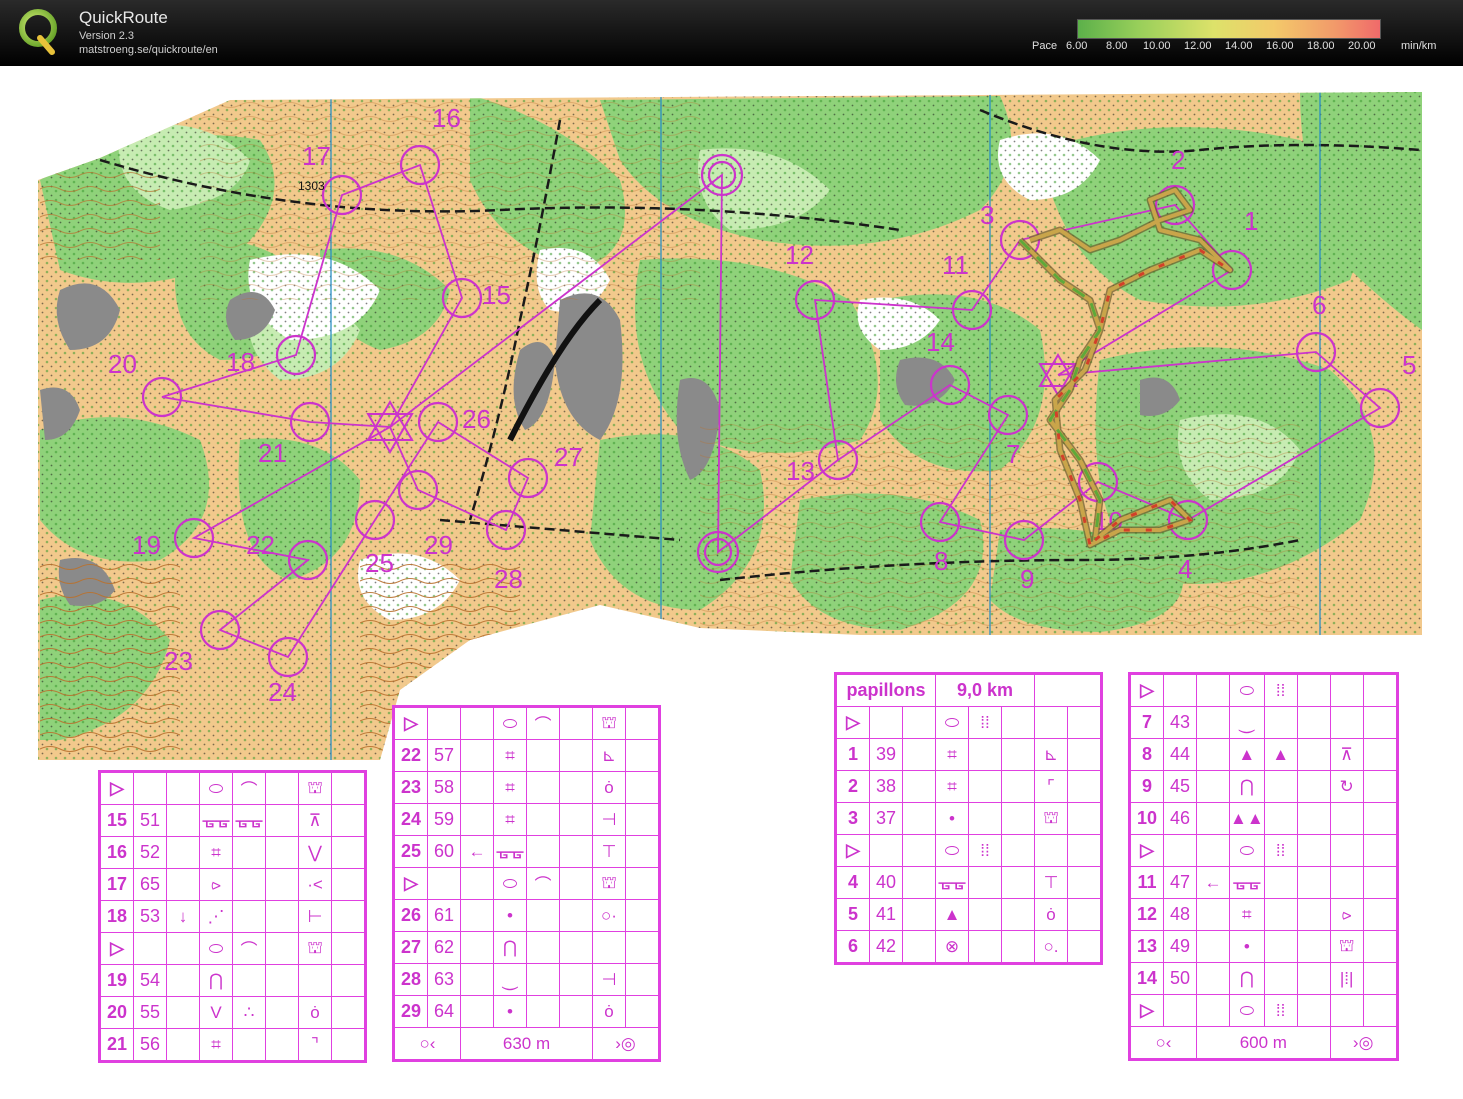 Image resolution: width=1463 pixels, height=1099 pixels. Describe the element at coordinates (1051, 947) in the screenshot. I see `description-cell: ○.` at that location.